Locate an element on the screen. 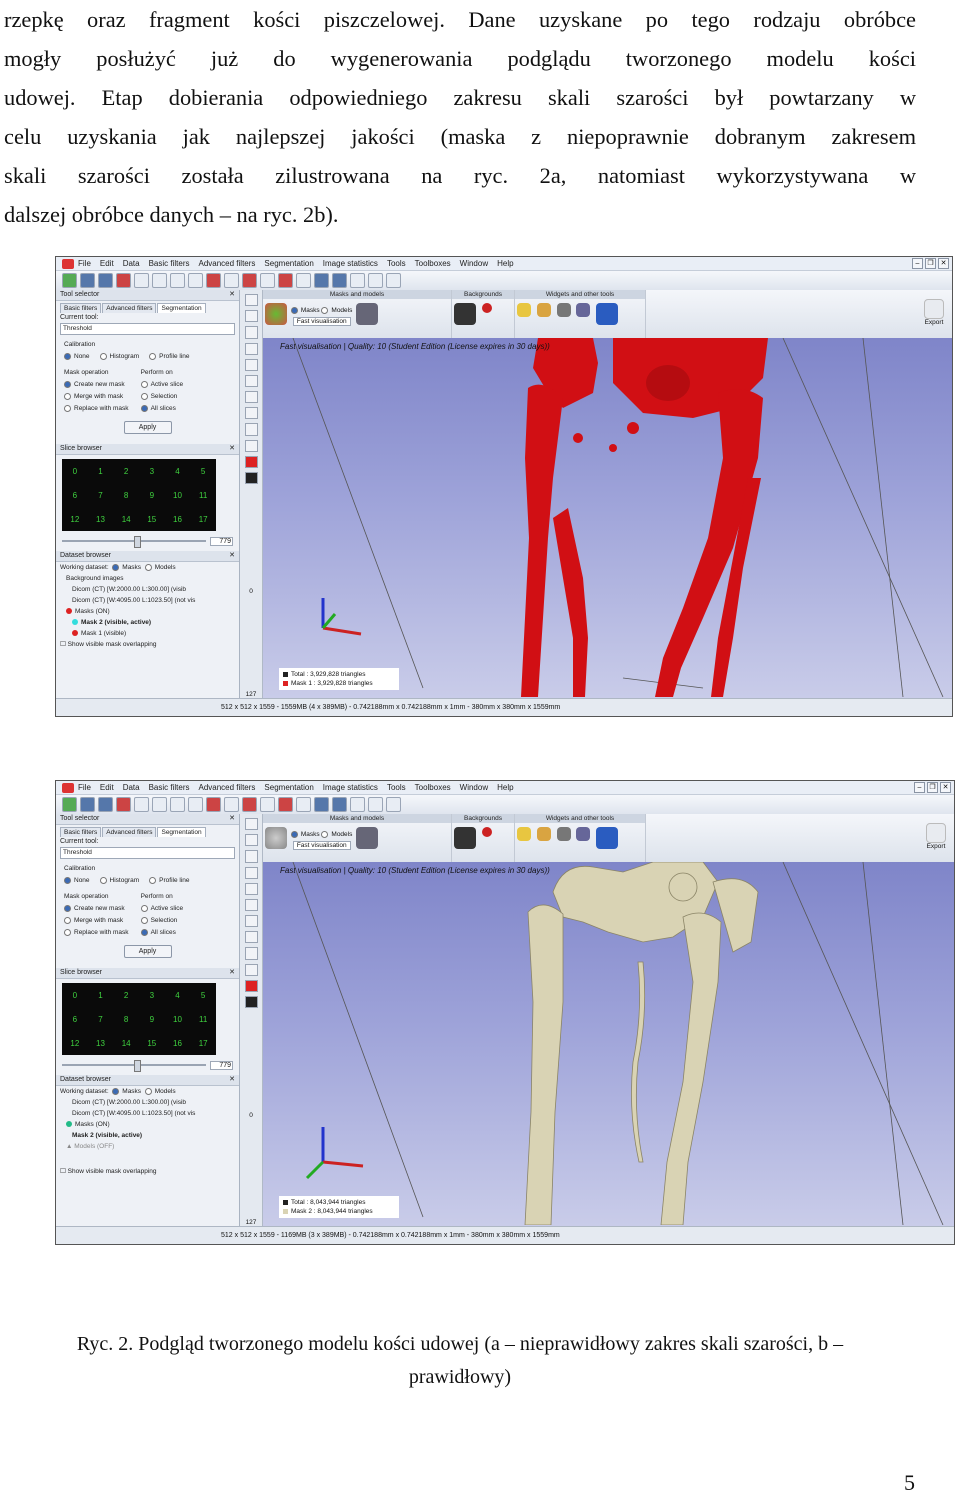  help-icon is located at coordinates (393, 280).